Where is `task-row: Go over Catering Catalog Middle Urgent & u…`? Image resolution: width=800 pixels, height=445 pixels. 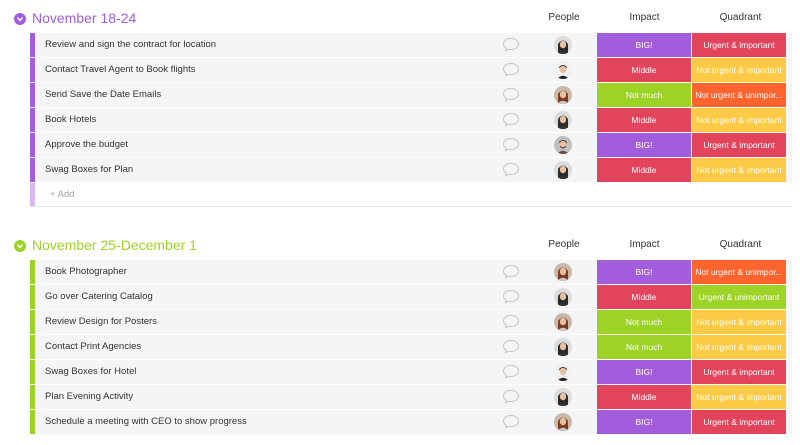
task-row: Go over Catering Catalog Middle Urgent & u… is located at coordinates (411, 297).